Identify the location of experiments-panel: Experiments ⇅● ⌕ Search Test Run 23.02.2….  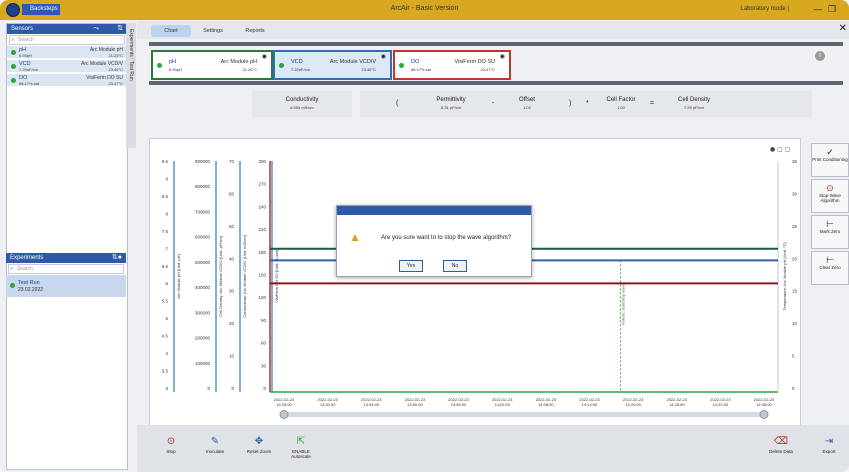
(66, 275).